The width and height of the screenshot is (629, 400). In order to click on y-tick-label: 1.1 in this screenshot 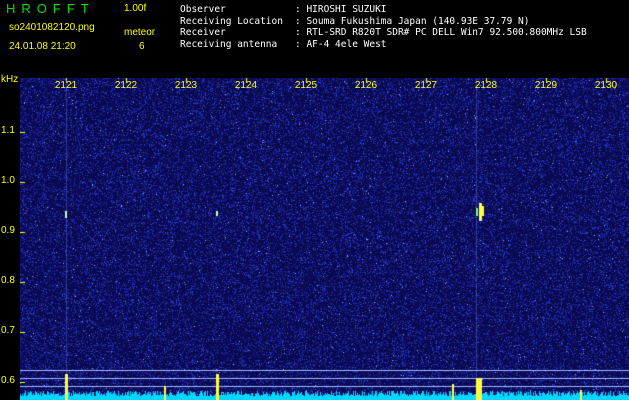, I will do `click(8, 130)`.